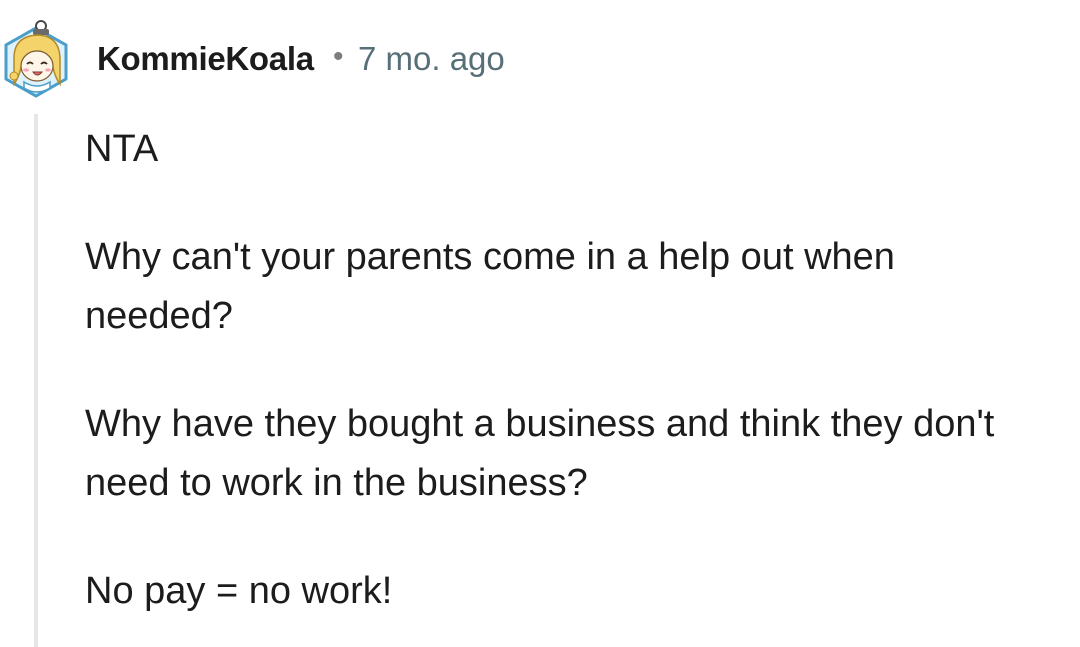  Describe the element at coordinates (431, 59) in the screenshot. I see `comment-timestamp: 7 mo. ago` at that location.